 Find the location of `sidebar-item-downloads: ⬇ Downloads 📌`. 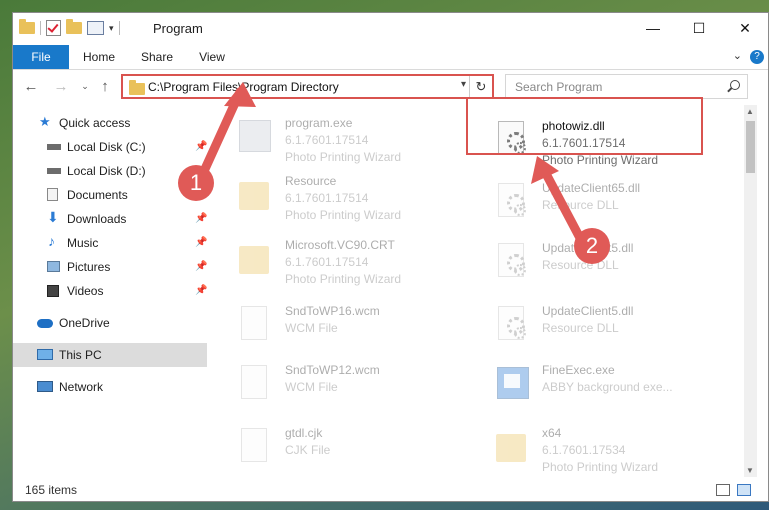

sidebar-item-downloads: ⬇ Downloads 📌 is located at coordinates (110, 219).